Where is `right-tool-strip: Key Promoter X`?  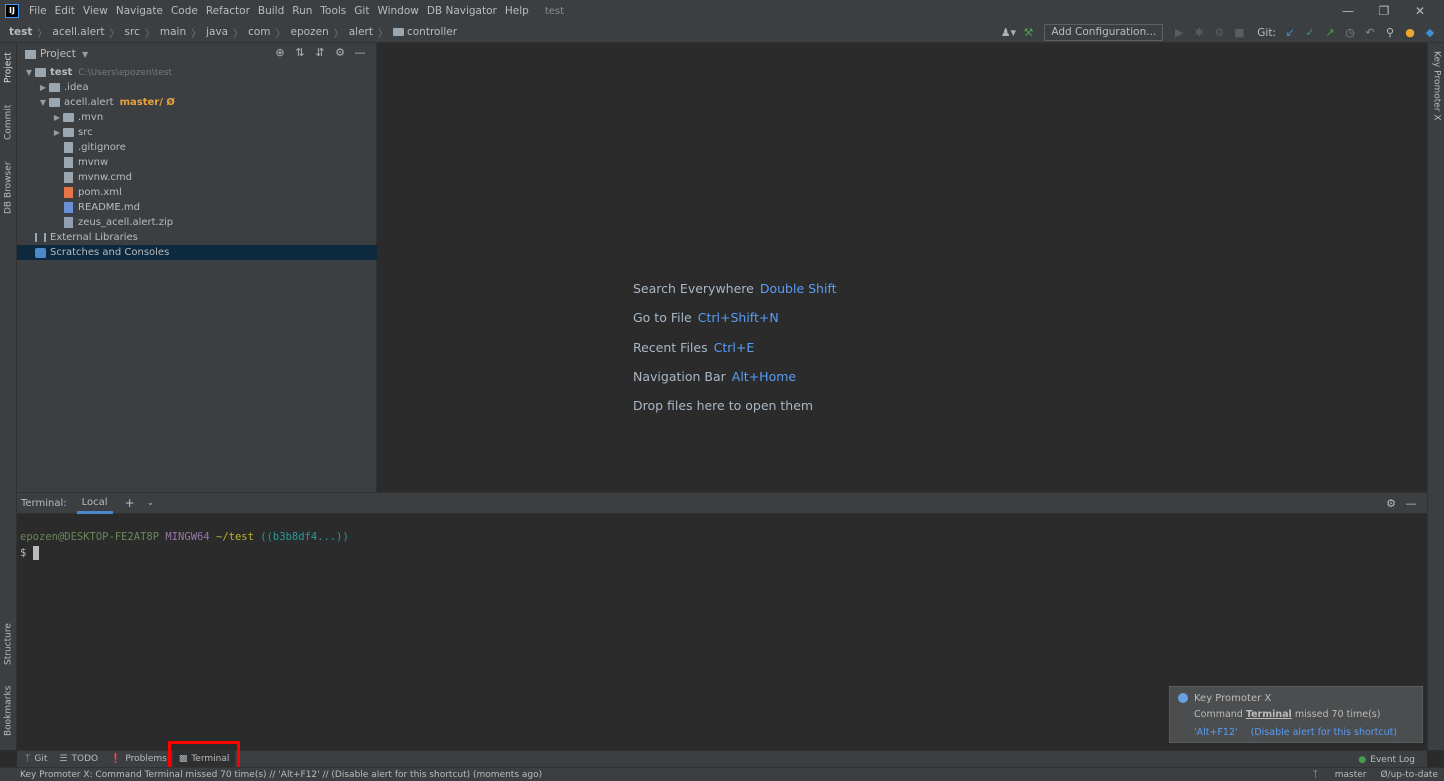 right-tool-strip: Key Promoter X is located at coordinates (1435, 396).